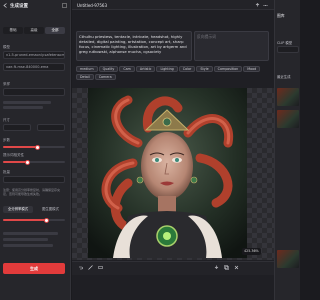 The width and height of the screenshot is (320, 300). What do you see at coordinates (46, 220) in the screenshot?
I see `denoise-slider-knob` at bounding box center [46, 220].